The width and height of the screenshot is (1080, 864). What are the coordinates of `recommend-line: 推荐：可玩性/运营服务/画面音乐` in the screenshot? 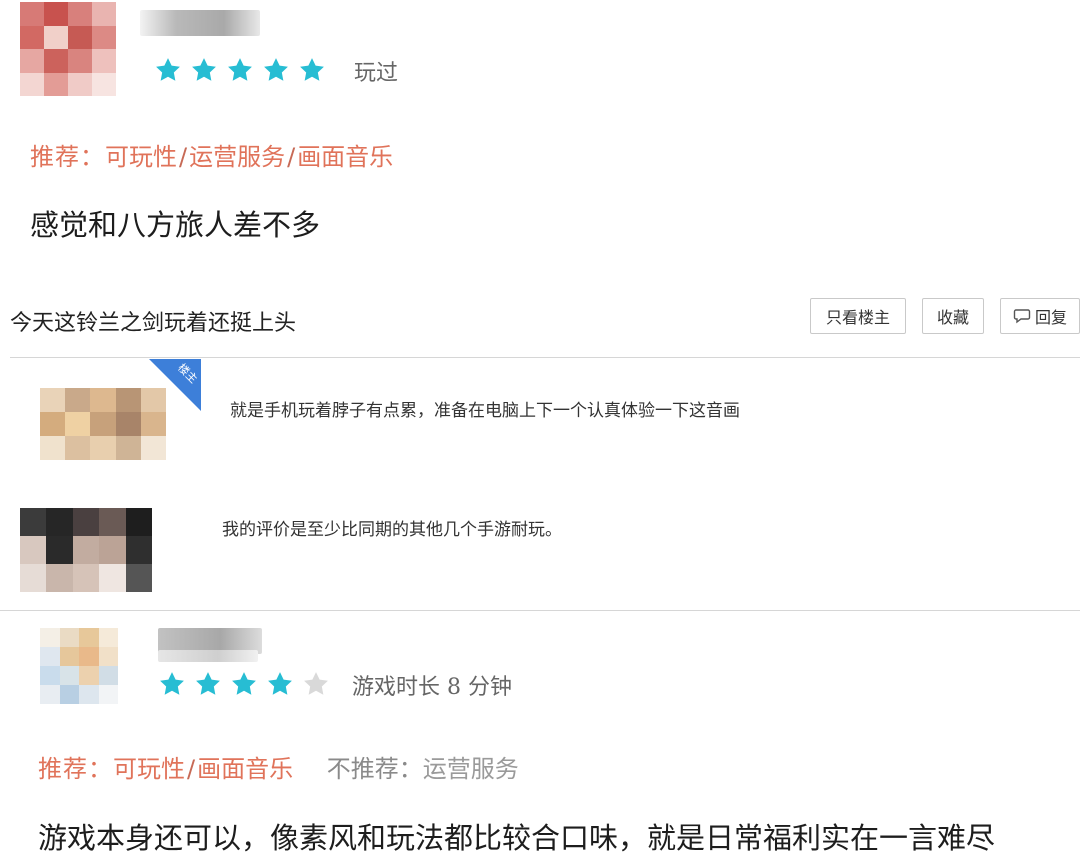 It's located at (211, 154).